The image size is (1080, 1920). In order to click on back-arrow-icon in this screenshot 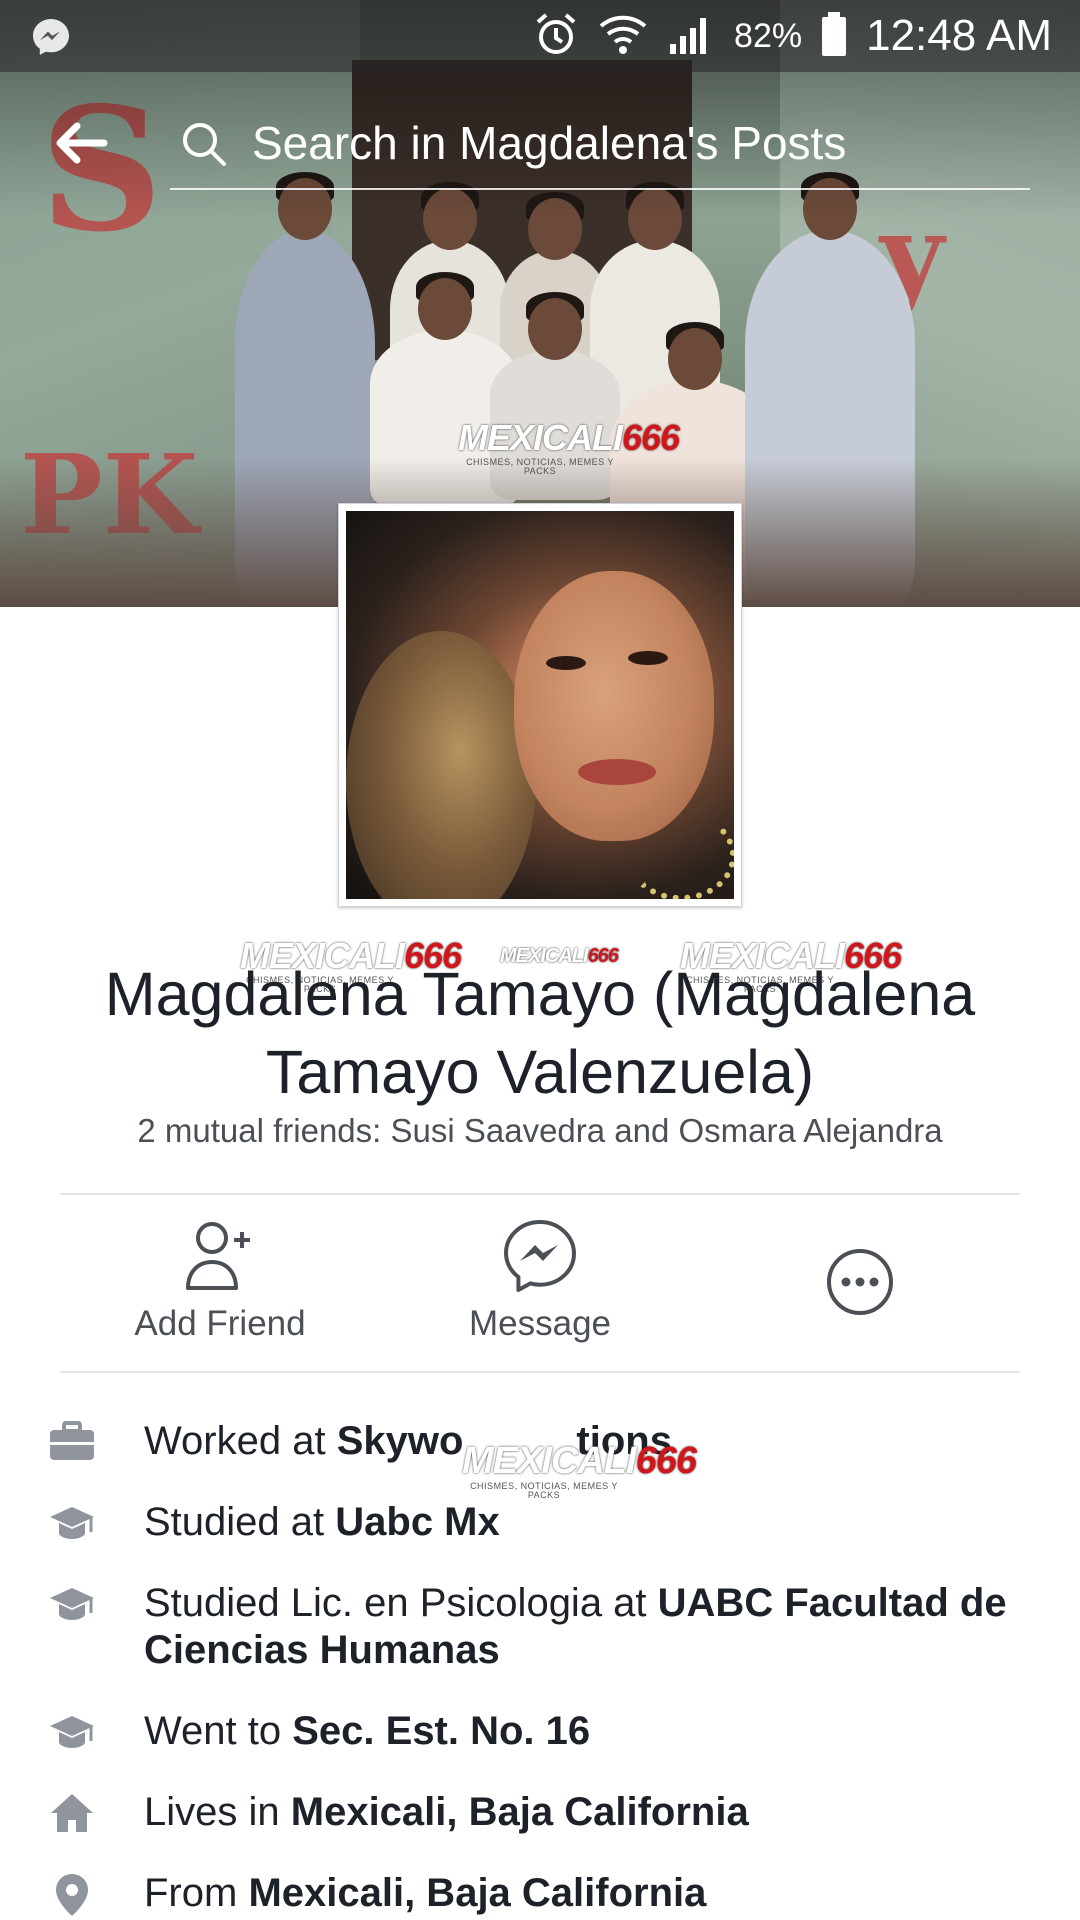, I will do `click(84, 143)`.